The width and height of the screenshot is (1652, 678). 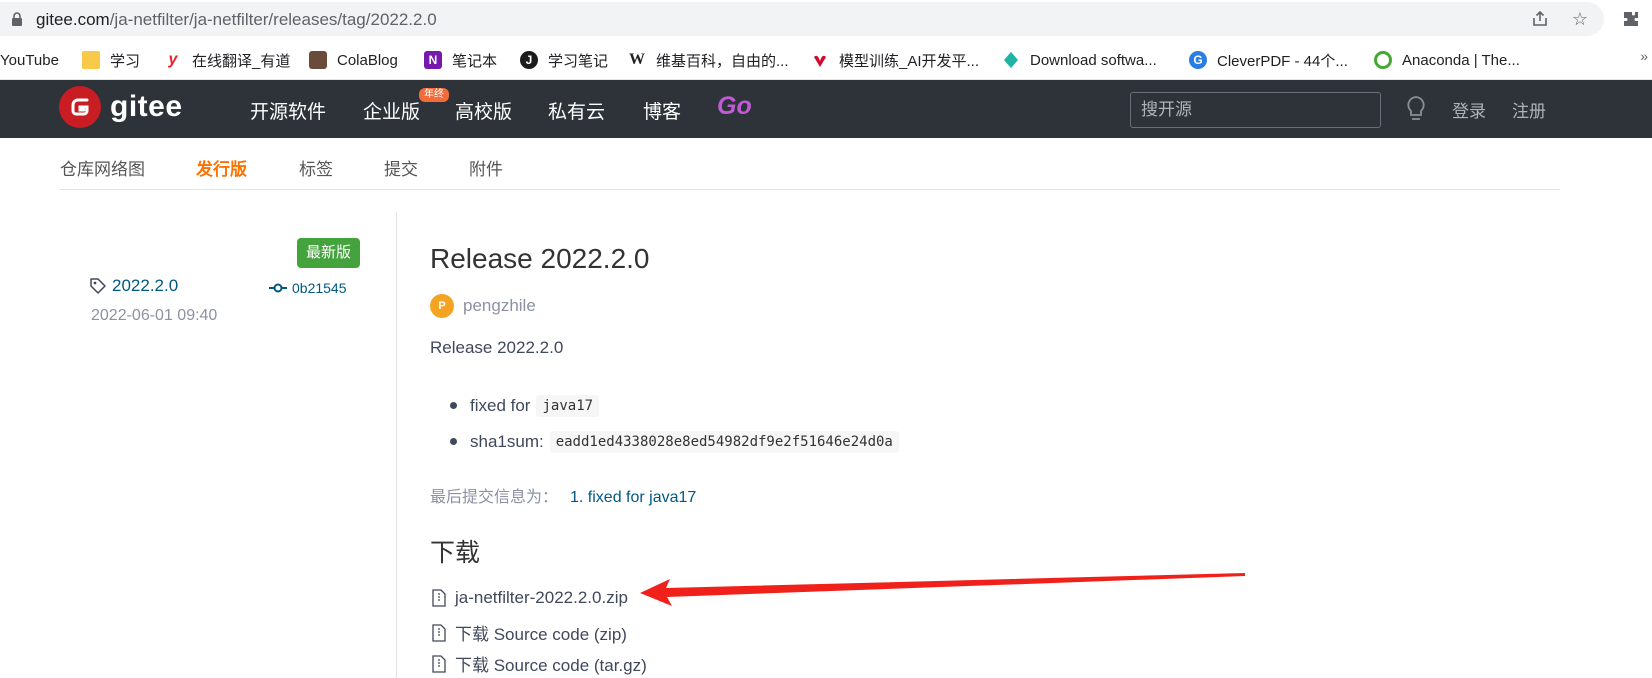 I want to click on avatar: P, so click(x=442, y=306).